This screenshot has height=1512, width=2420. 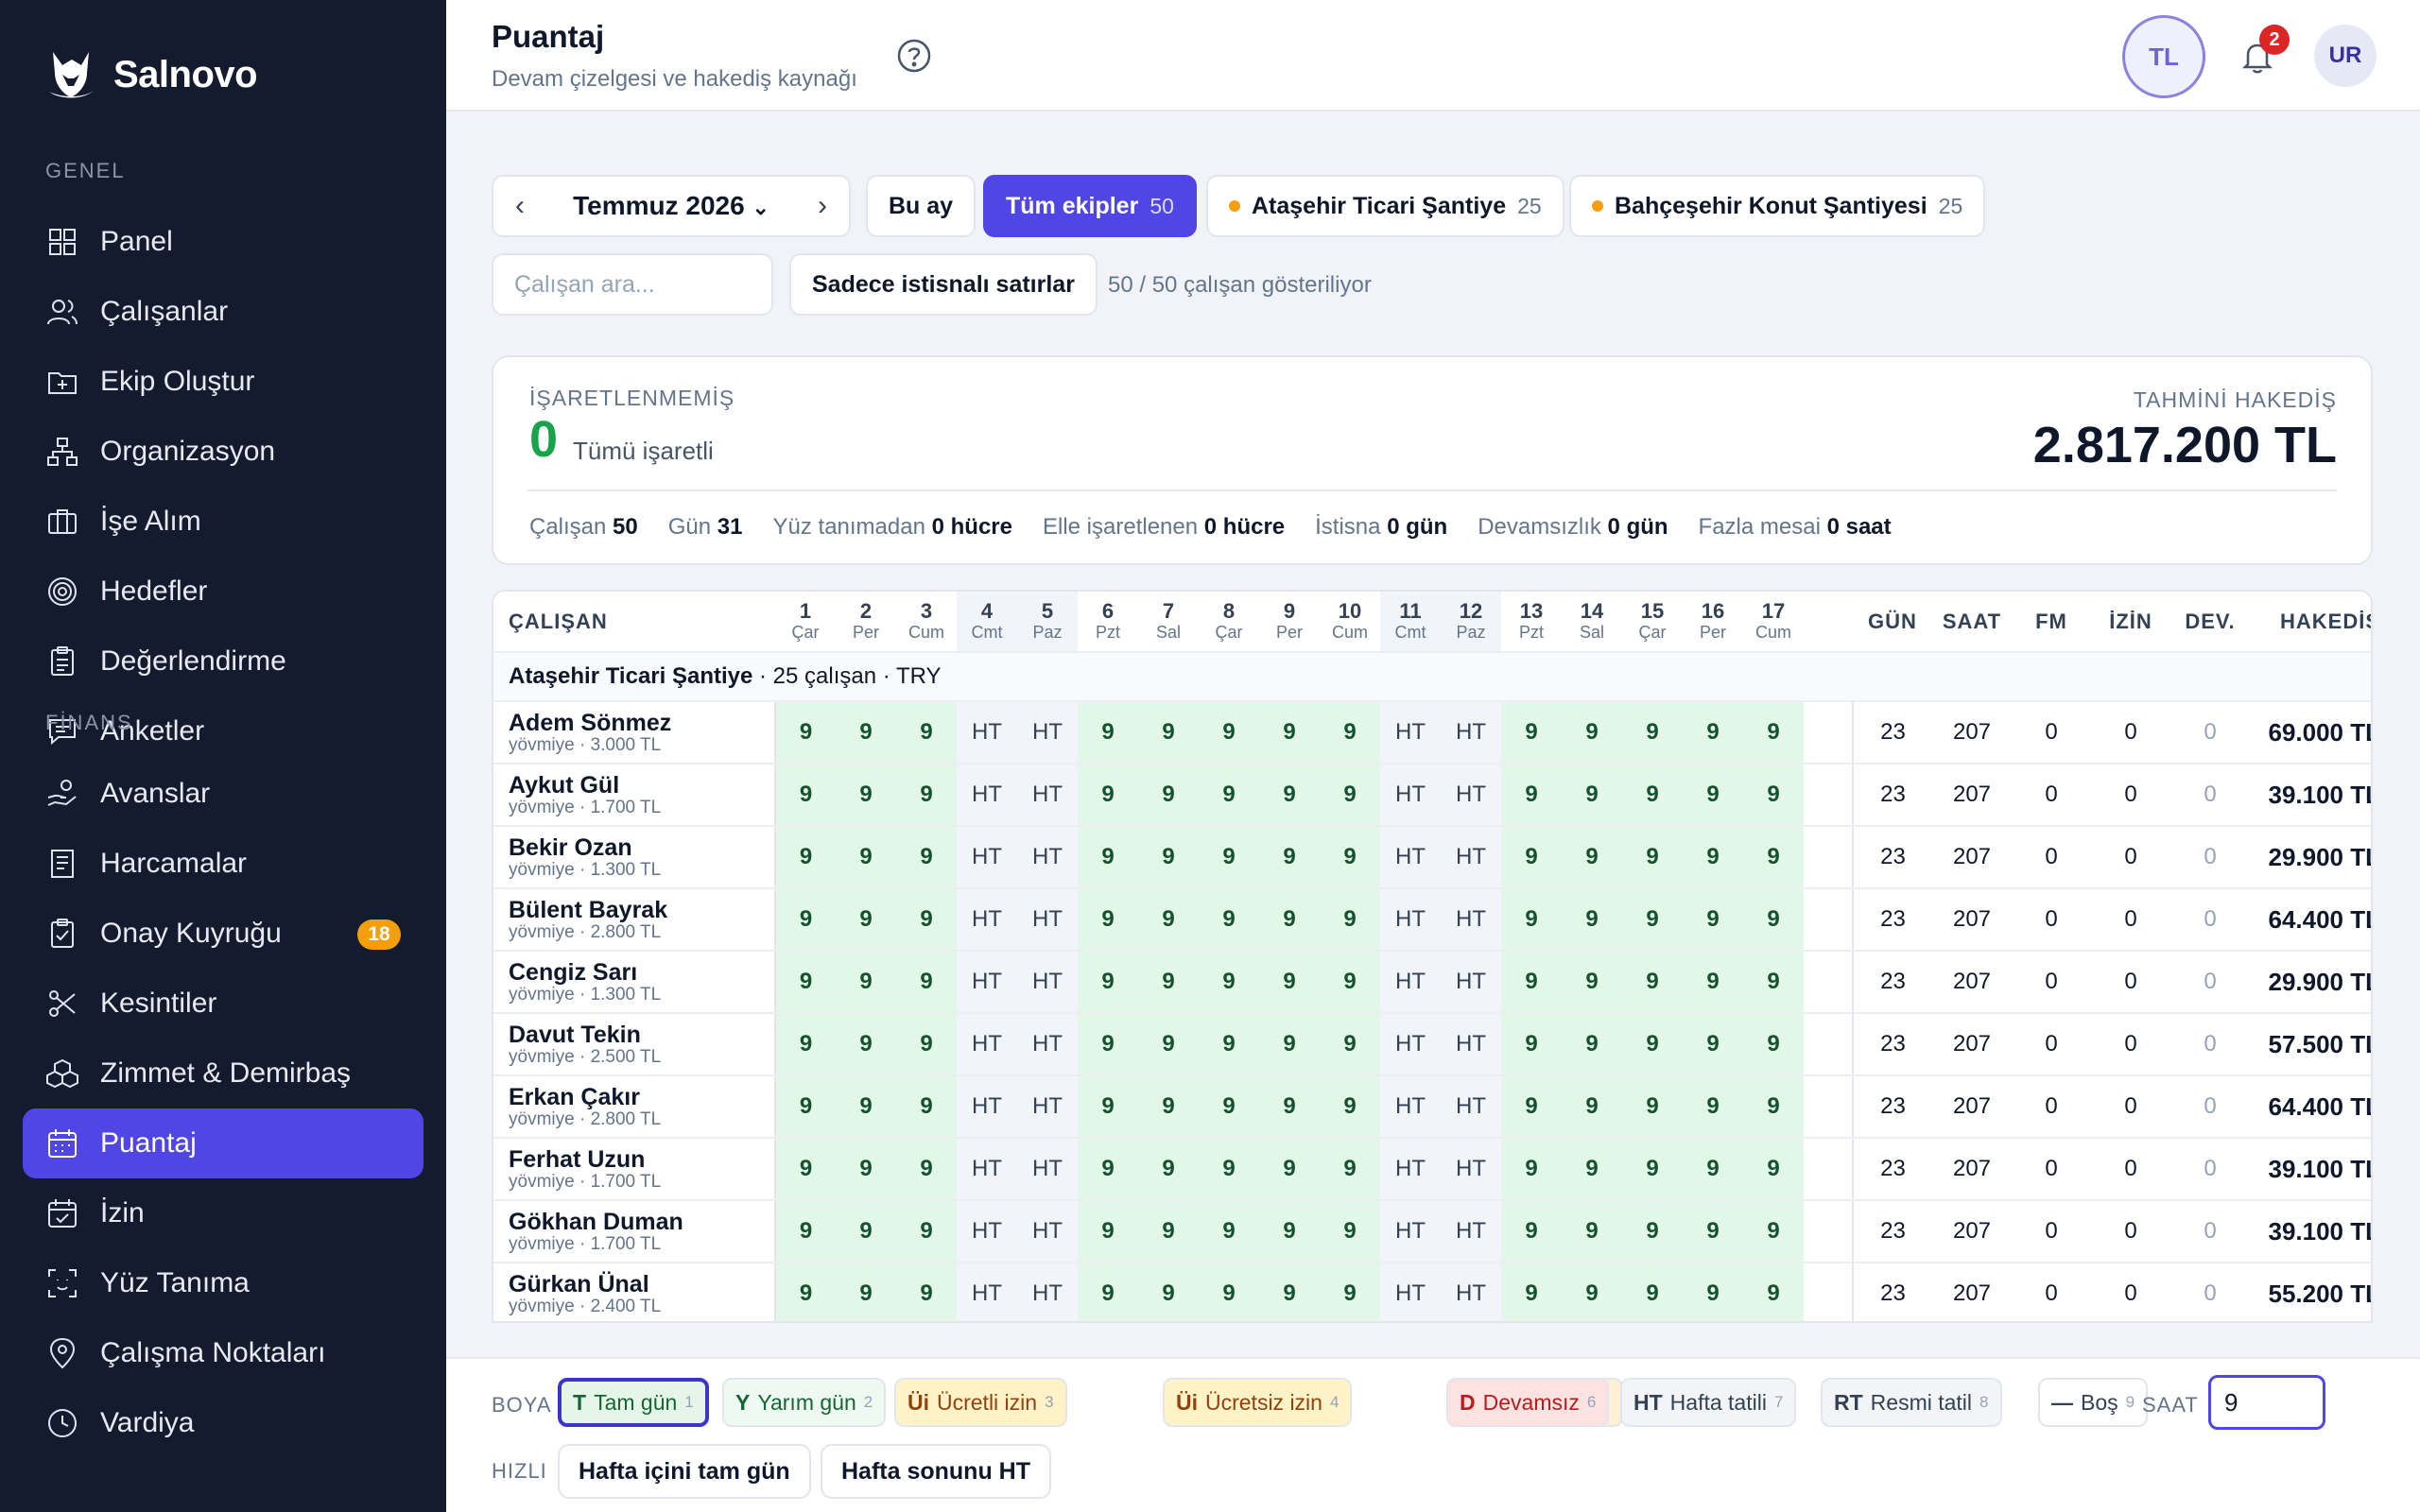 I want to click on sidebar-item-kesintiler: Kesintiler, so click(x=223, y=1004).